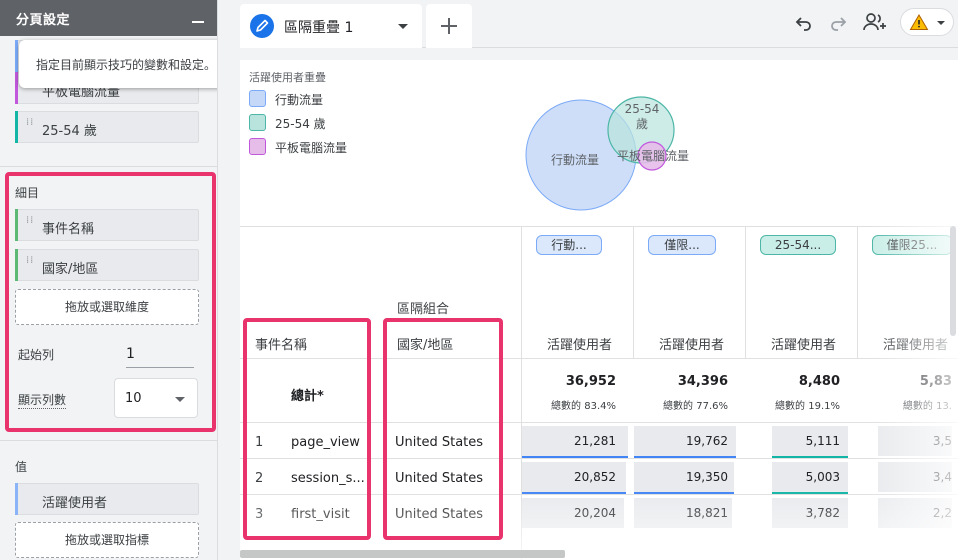 This screenshot has width=958, height=560. I want to click on warning-button, so click(927, 22).